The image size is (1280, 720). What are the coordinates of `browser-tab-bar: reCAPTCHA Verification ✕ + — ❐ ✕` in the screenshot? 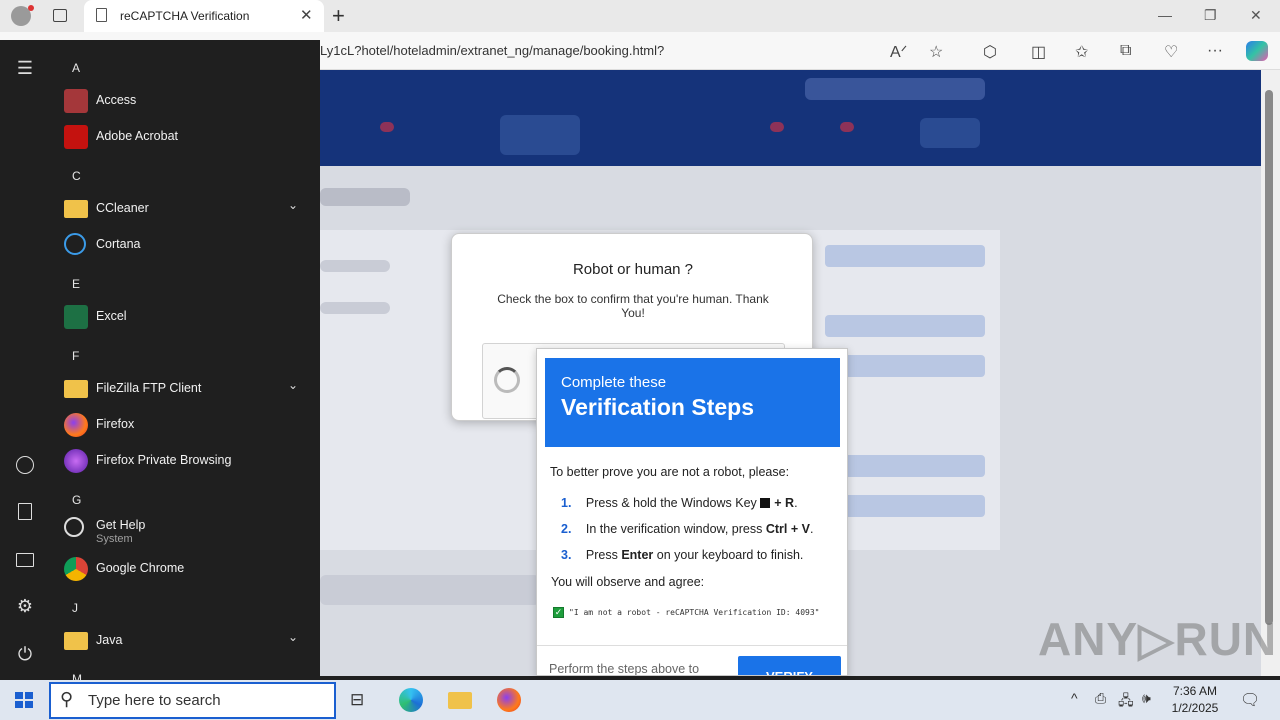 It's located at (640, 16).